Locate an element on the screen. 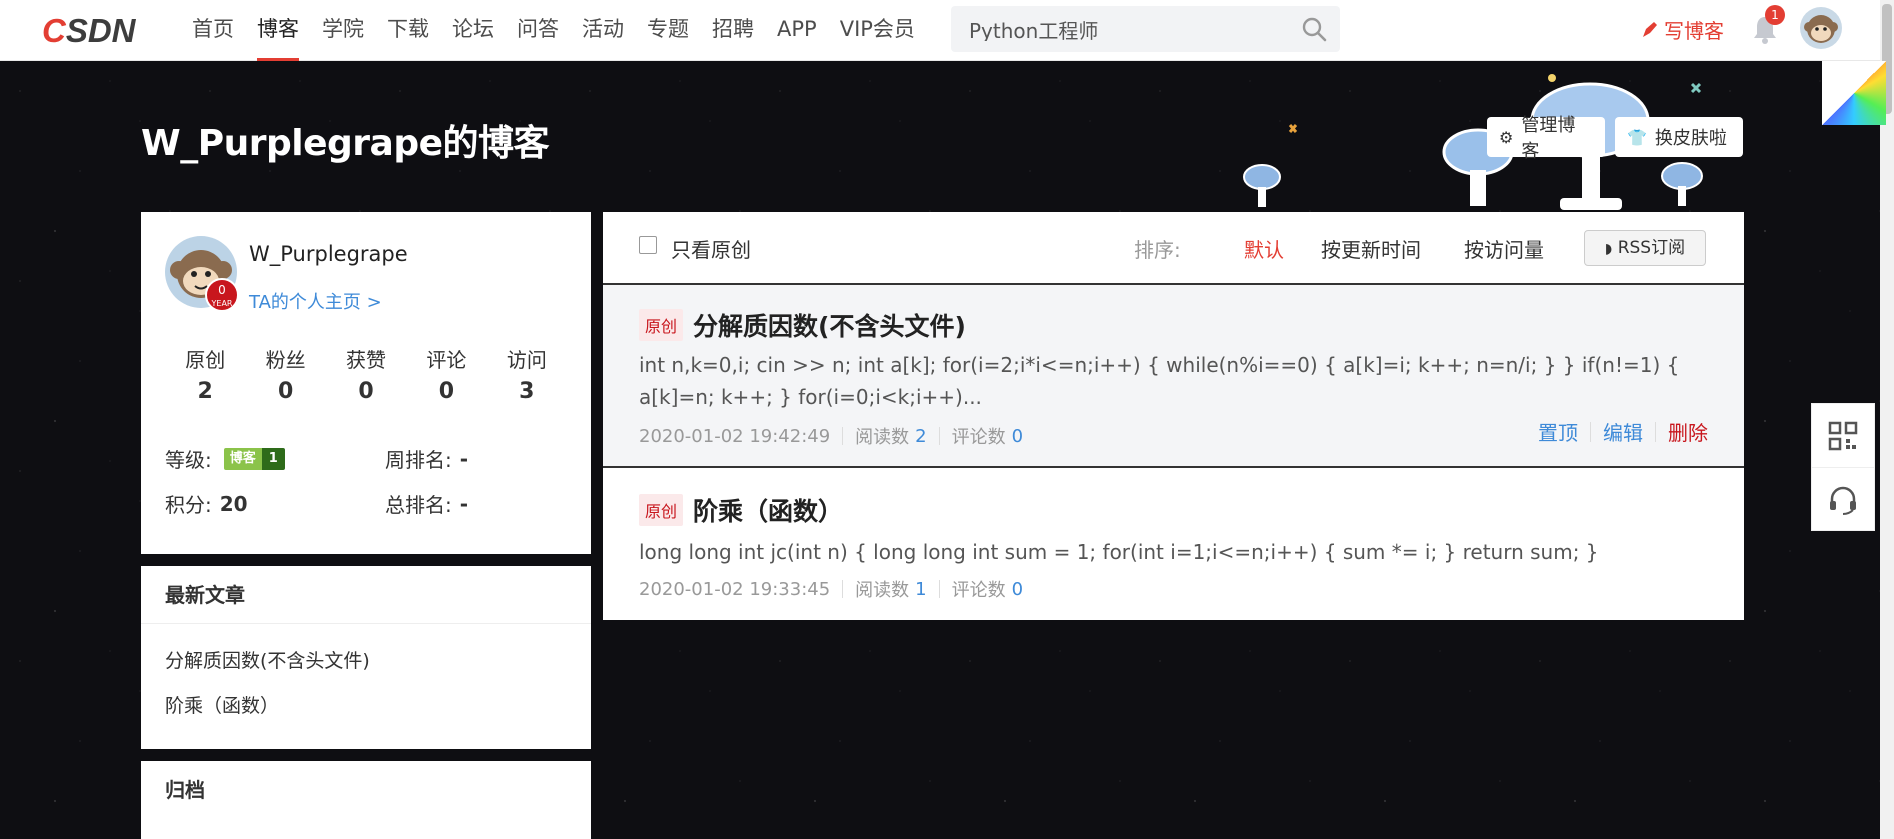 The width and height of the screenshot is (1894, 839). stat-visits: 访问 3 is located at coordinates (527, 374).